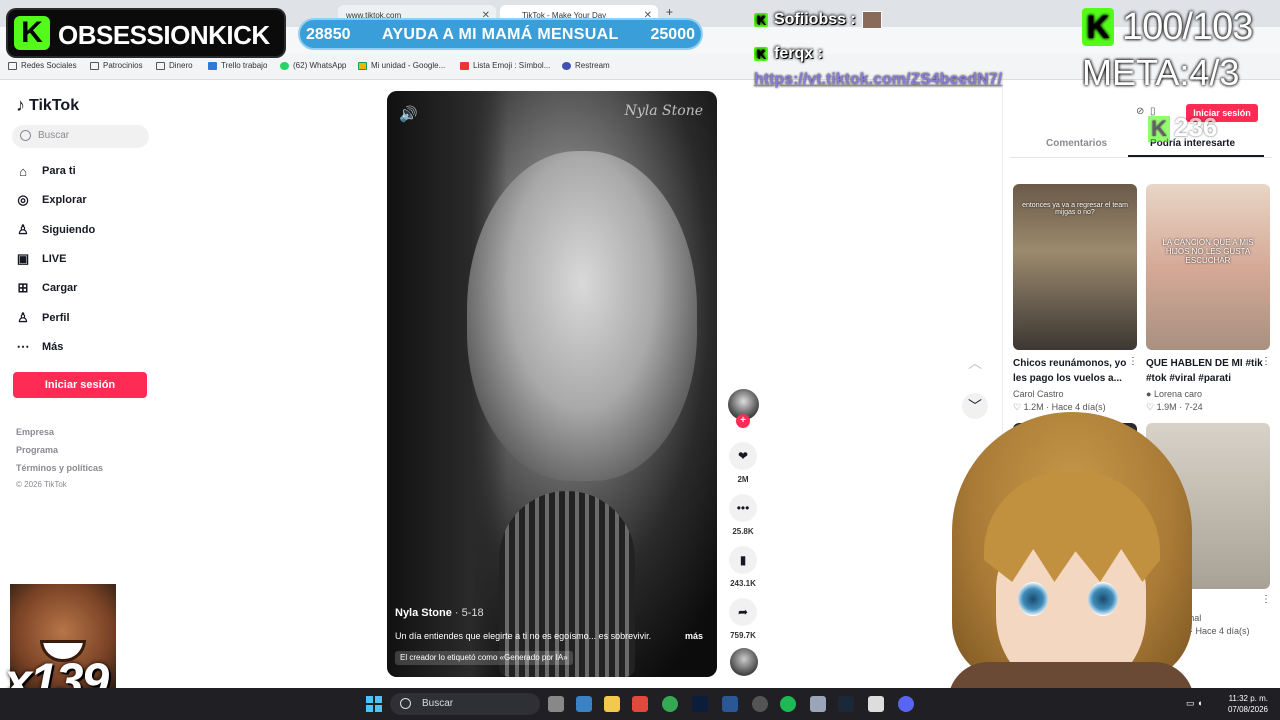 The image size is (1280, 720). Describe the element at coordinates (584, 704) in the screenshot. I see `settings-icon` at that location.